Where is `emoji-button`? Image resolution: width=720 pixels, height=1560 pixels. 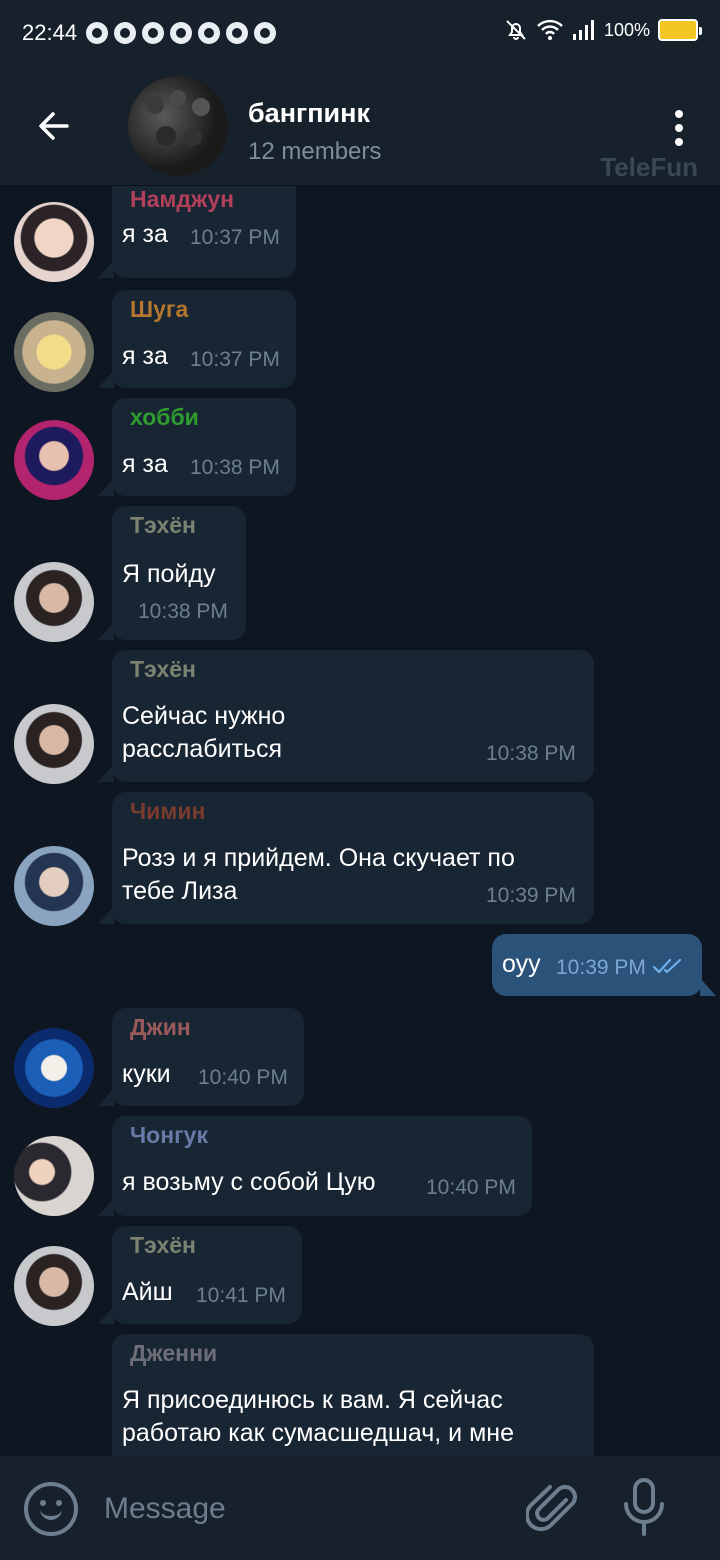 emoji-button is located at coordinates (51, 1509).